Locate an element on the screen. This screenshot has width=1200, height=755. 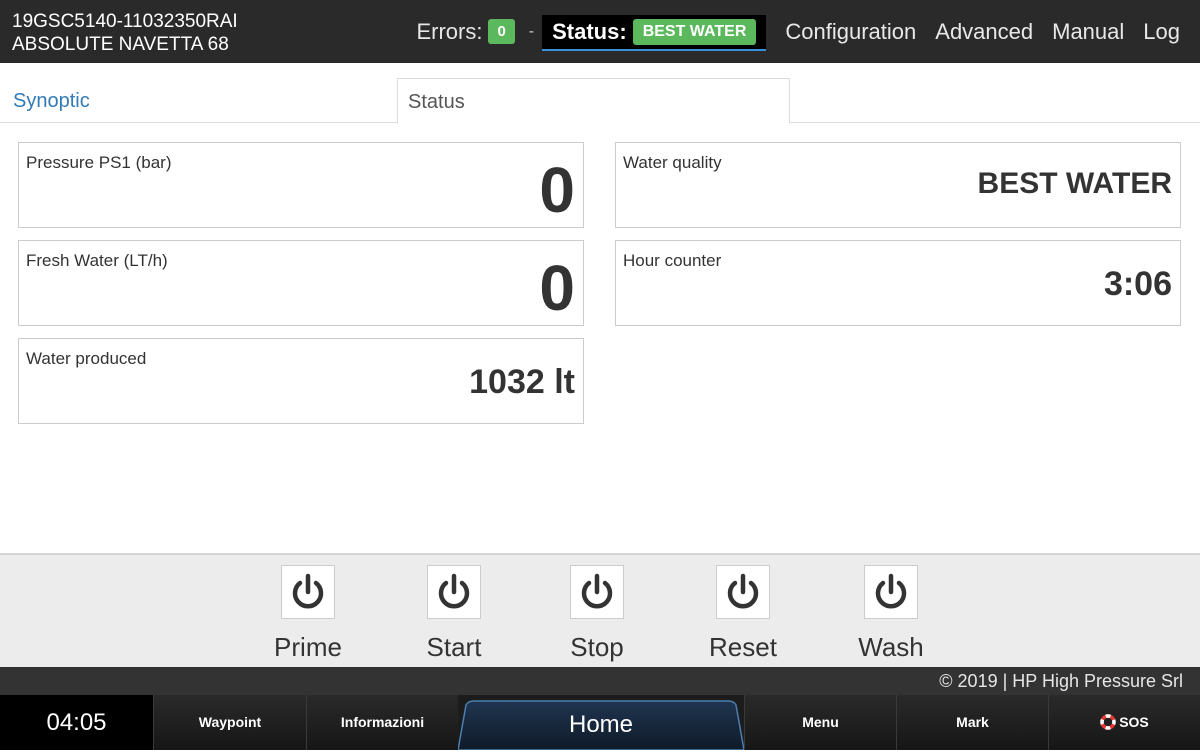
hour-counter-label: Hour counter is located at coordinates (672, 260).